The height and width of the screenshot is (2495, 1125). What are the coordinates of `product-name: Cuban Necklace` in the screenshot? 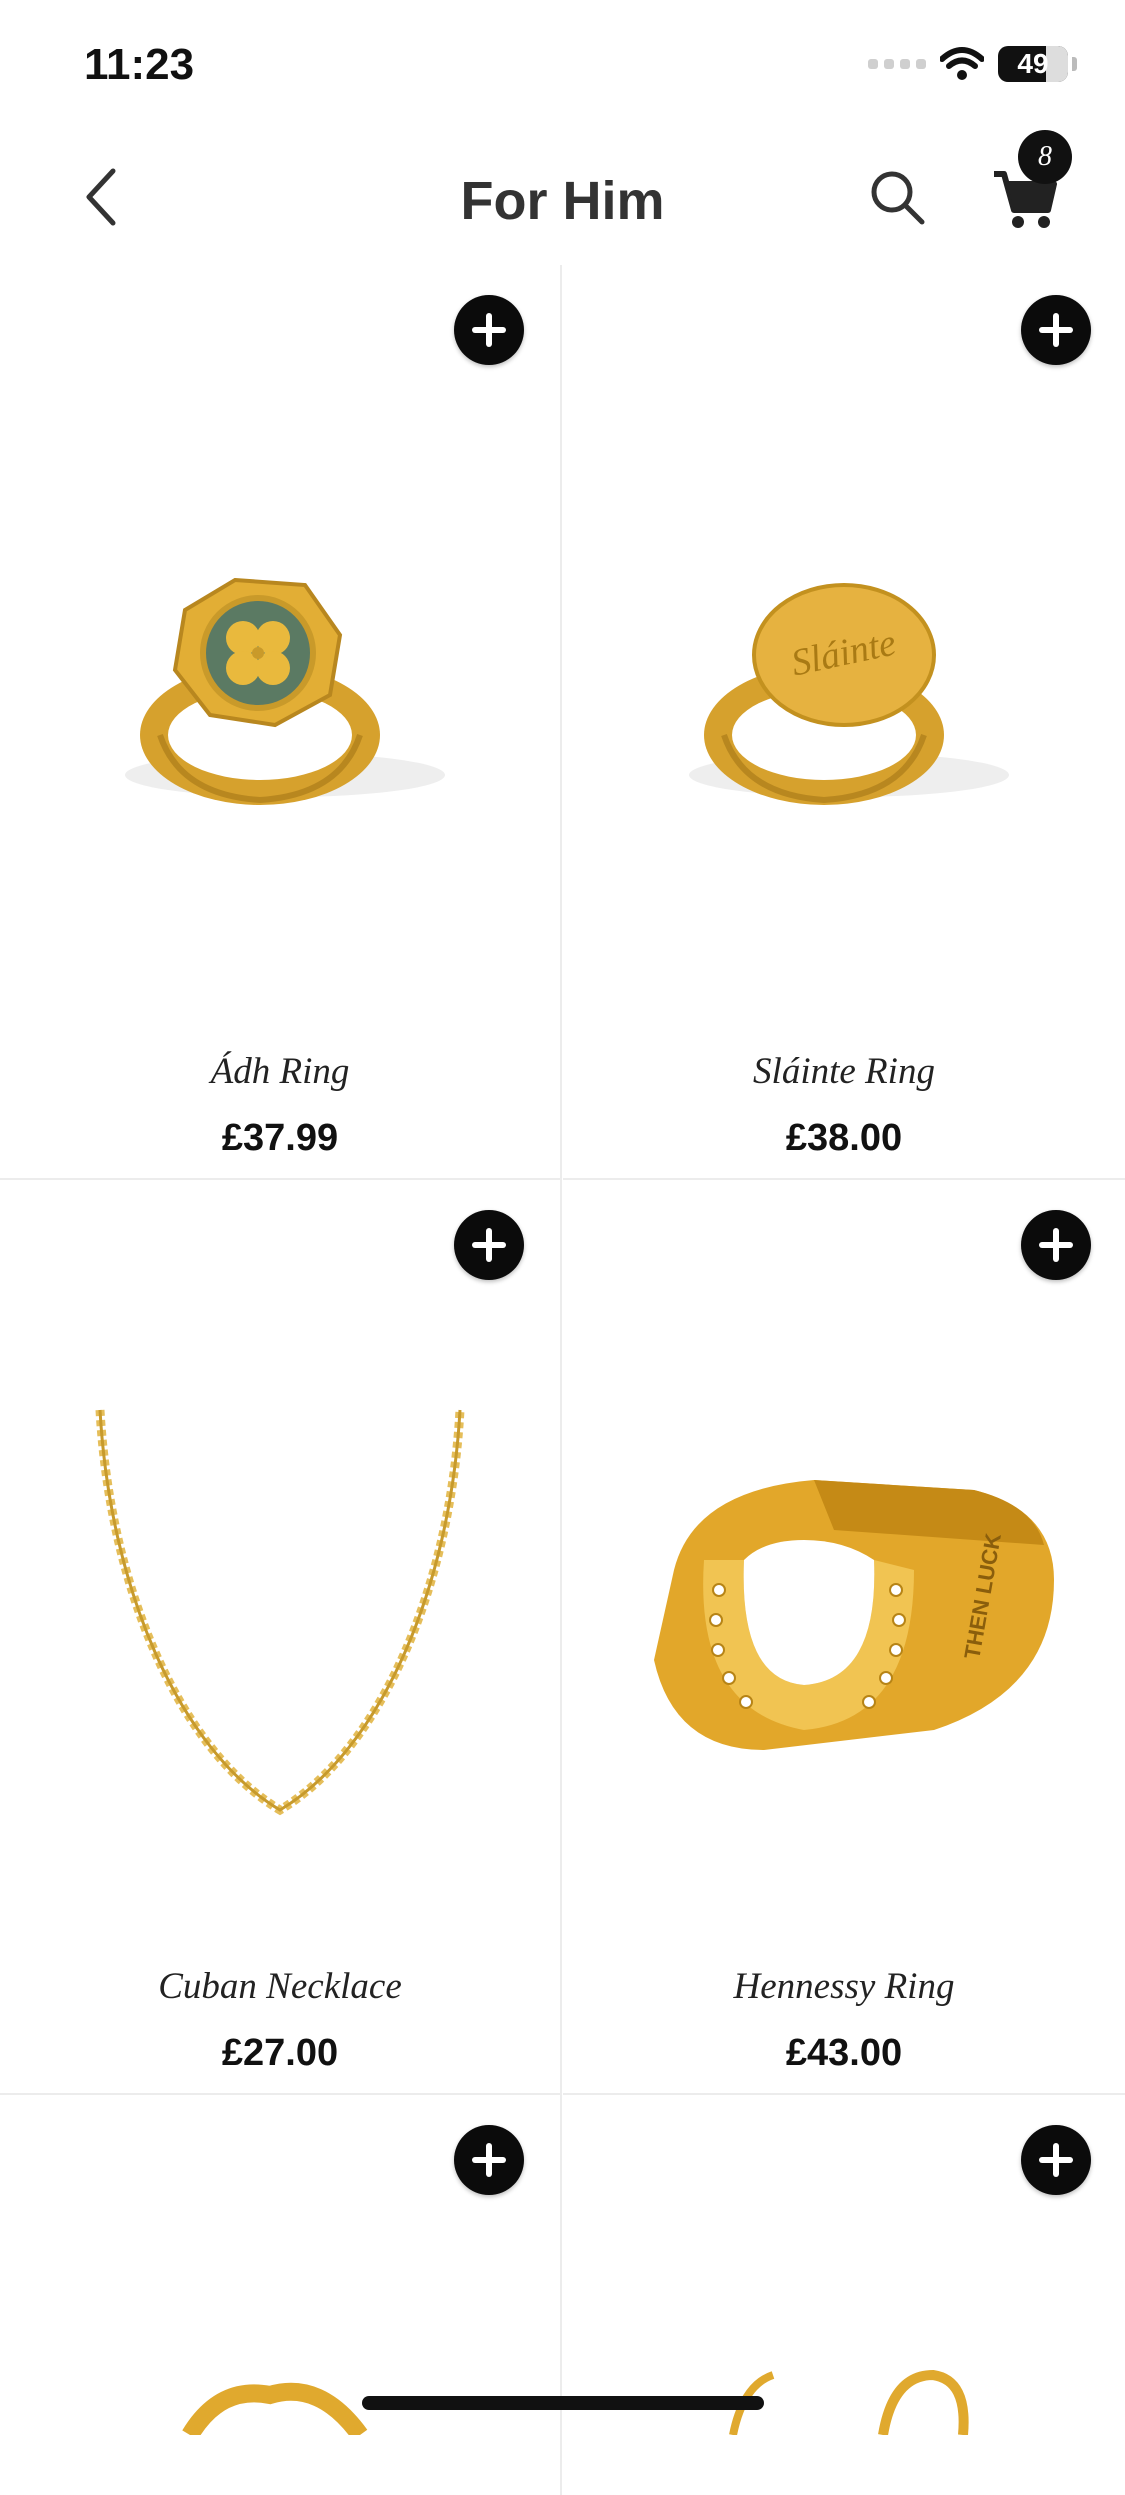 It's located at (280, 1986).